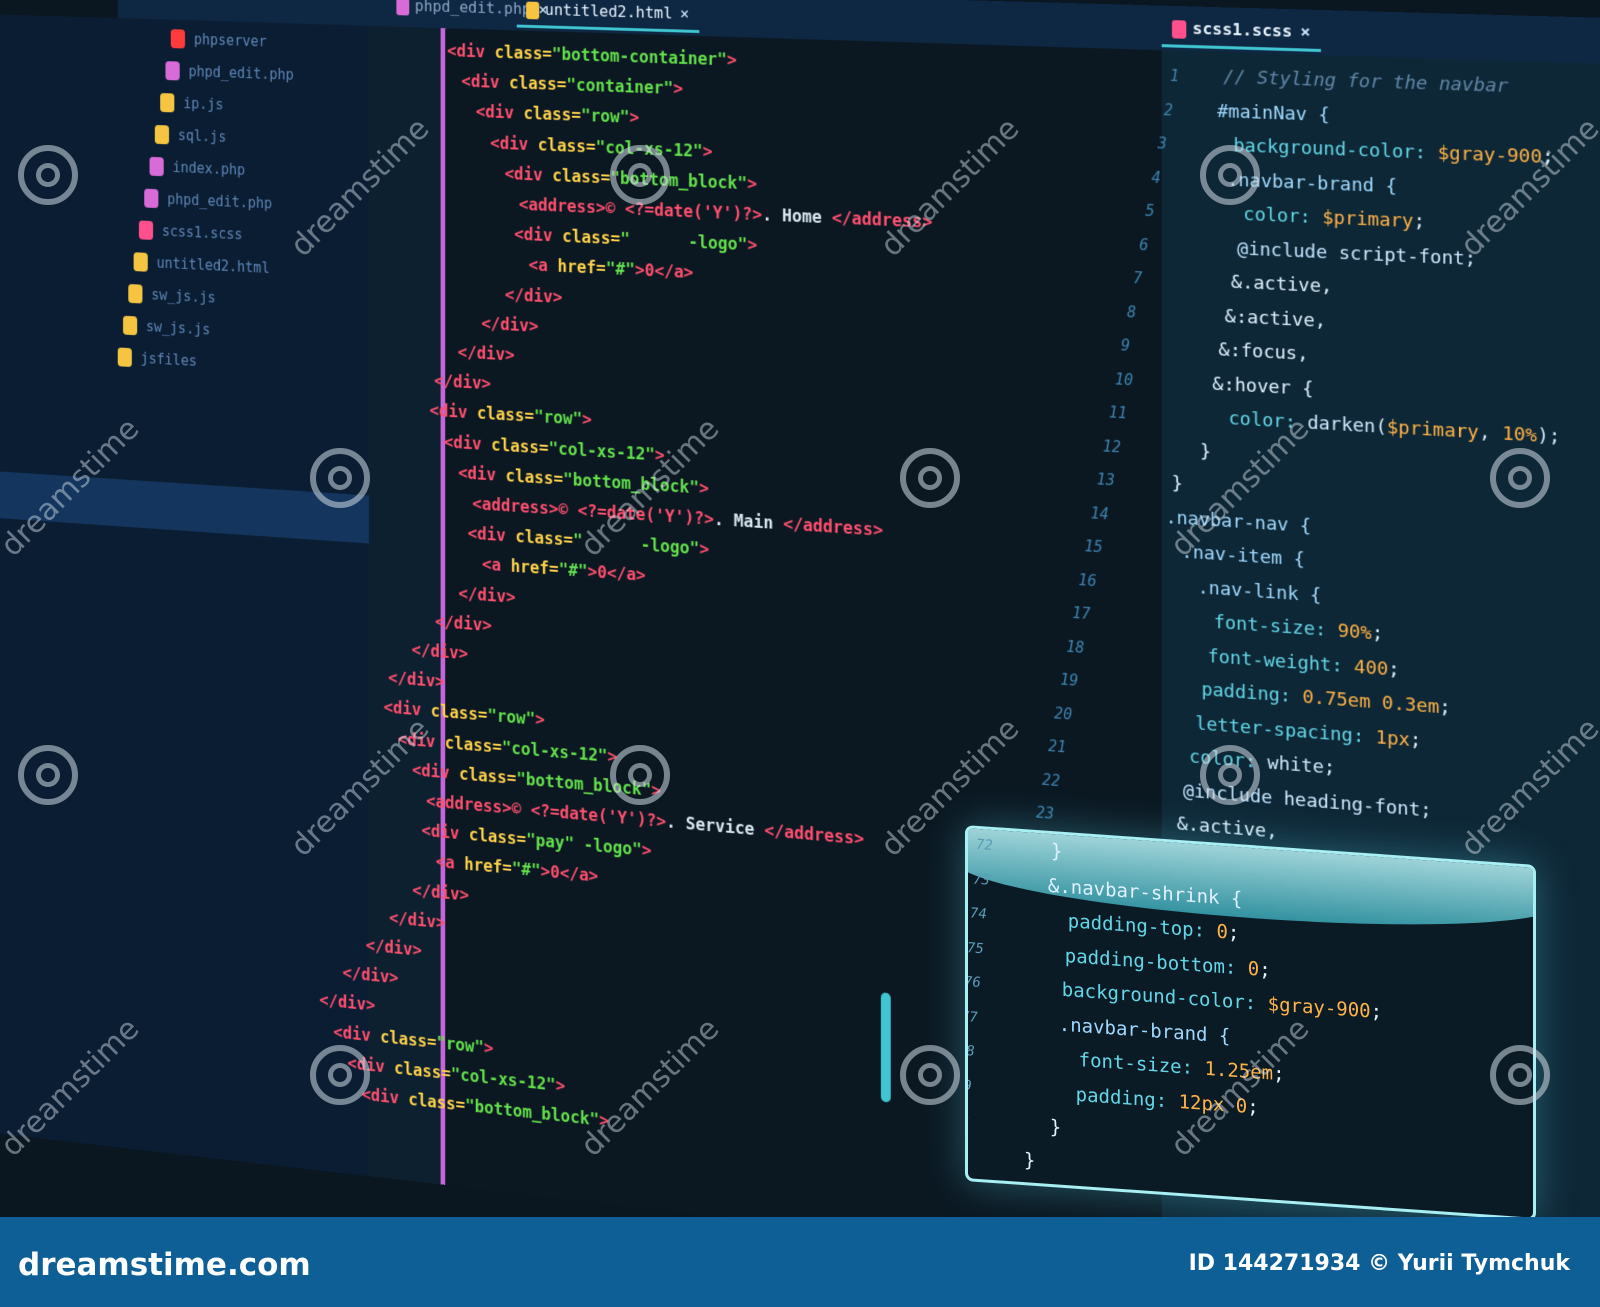 This screenshot has height=1307, width=1600. Describe the element at coordinates (1138, 278) in the screenshot. I see `line-number: 7` at that location.